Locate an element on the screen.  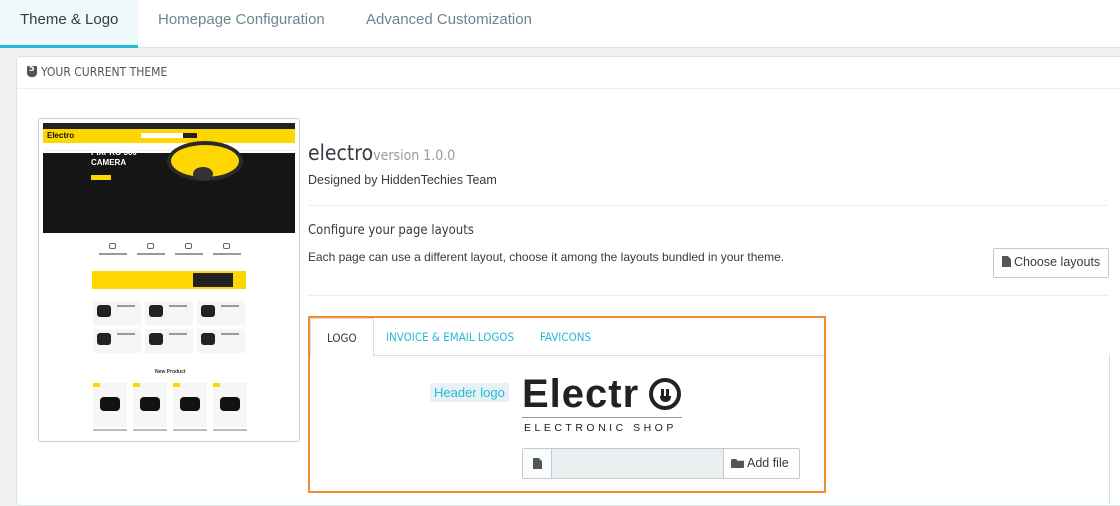
theme-preview-mock: Electro PIXPRO 360 CAMERA New Product is located at coordinates (169, 280).